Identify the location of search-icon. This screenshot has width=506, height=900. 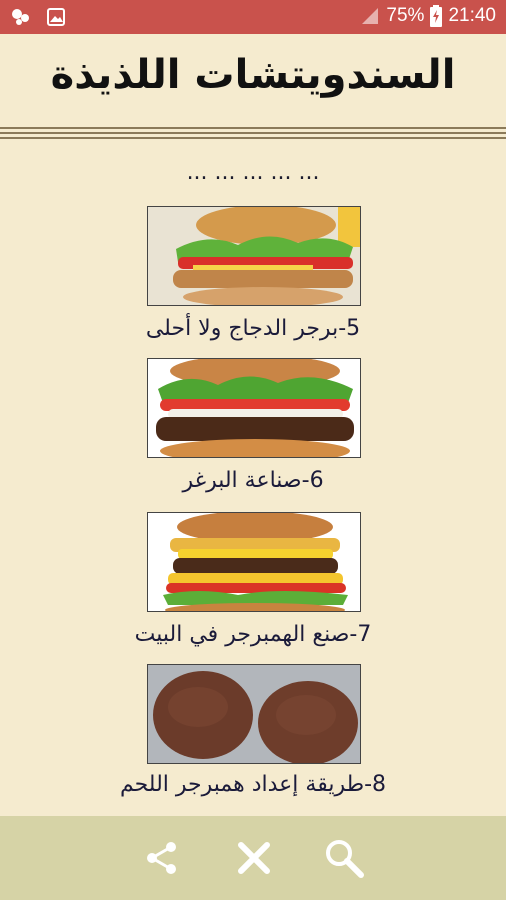
(345, 859).